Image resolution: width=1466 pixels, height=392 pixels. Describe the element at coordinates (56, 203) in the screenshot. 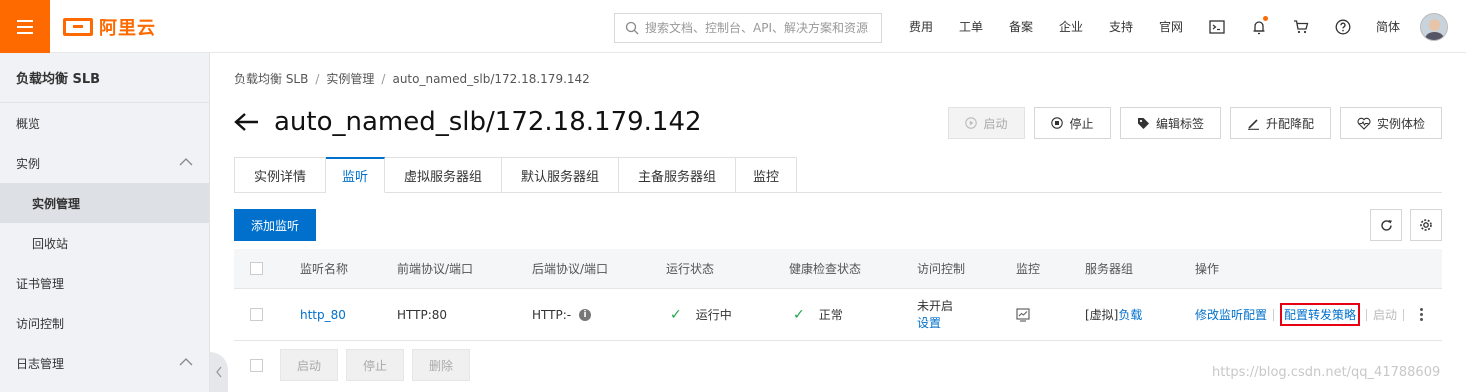

I see `sidebar-item-label: 实例管理` at that location.